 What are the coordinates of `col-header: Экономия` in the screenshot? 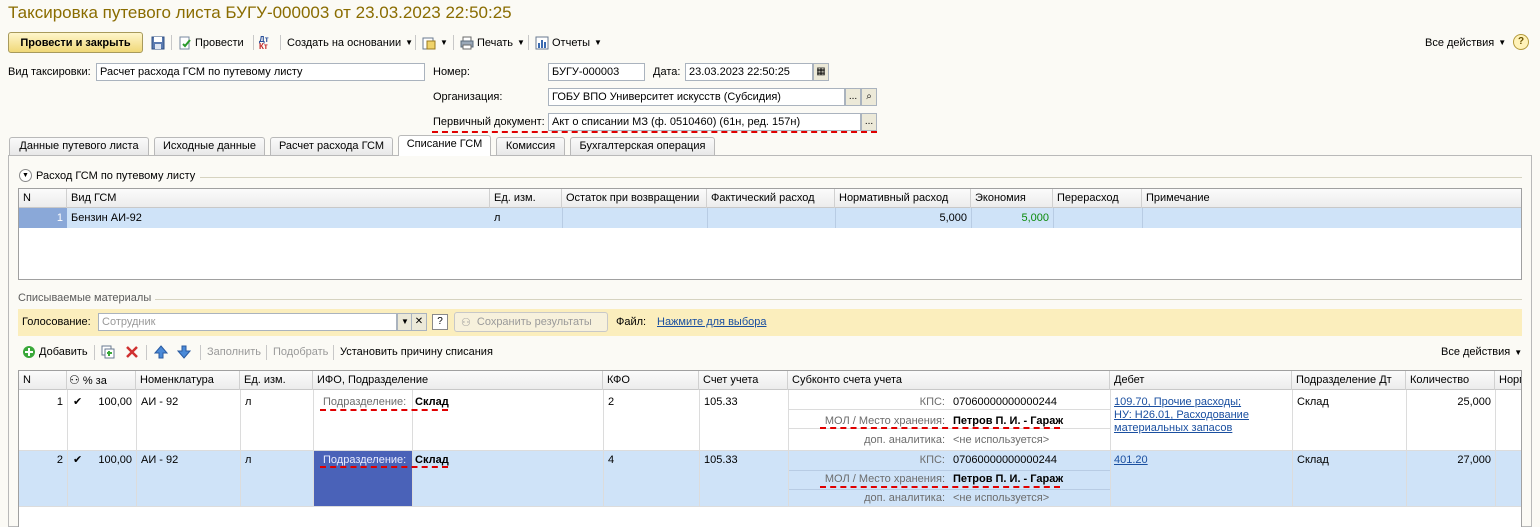 It's located at (1012, 198).